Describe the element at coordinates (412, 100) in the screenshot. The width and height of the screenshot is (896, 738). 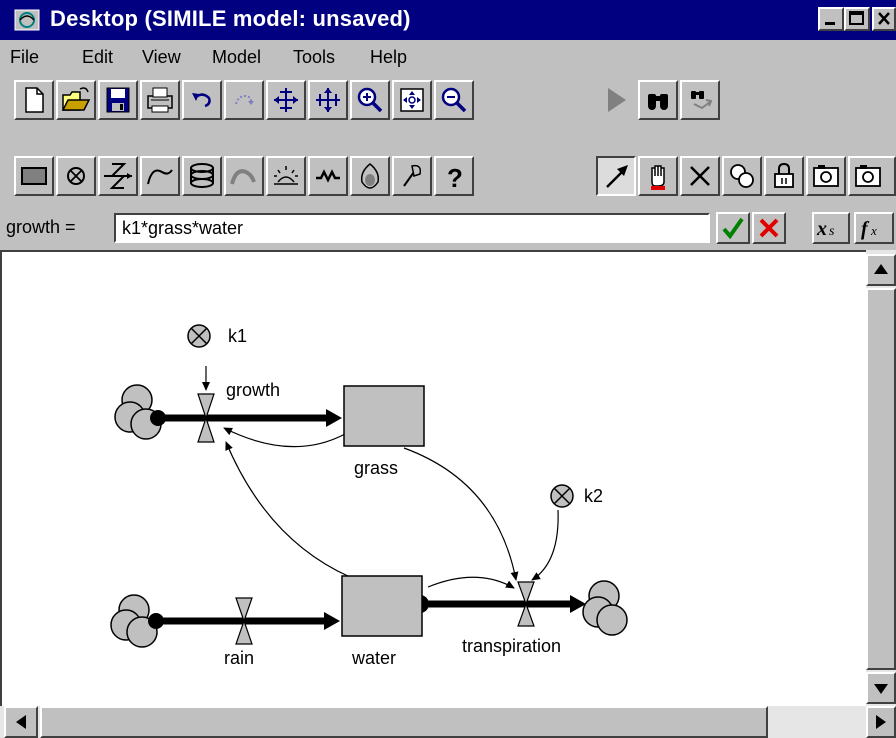
I see `zoom-fit-button` at that location.